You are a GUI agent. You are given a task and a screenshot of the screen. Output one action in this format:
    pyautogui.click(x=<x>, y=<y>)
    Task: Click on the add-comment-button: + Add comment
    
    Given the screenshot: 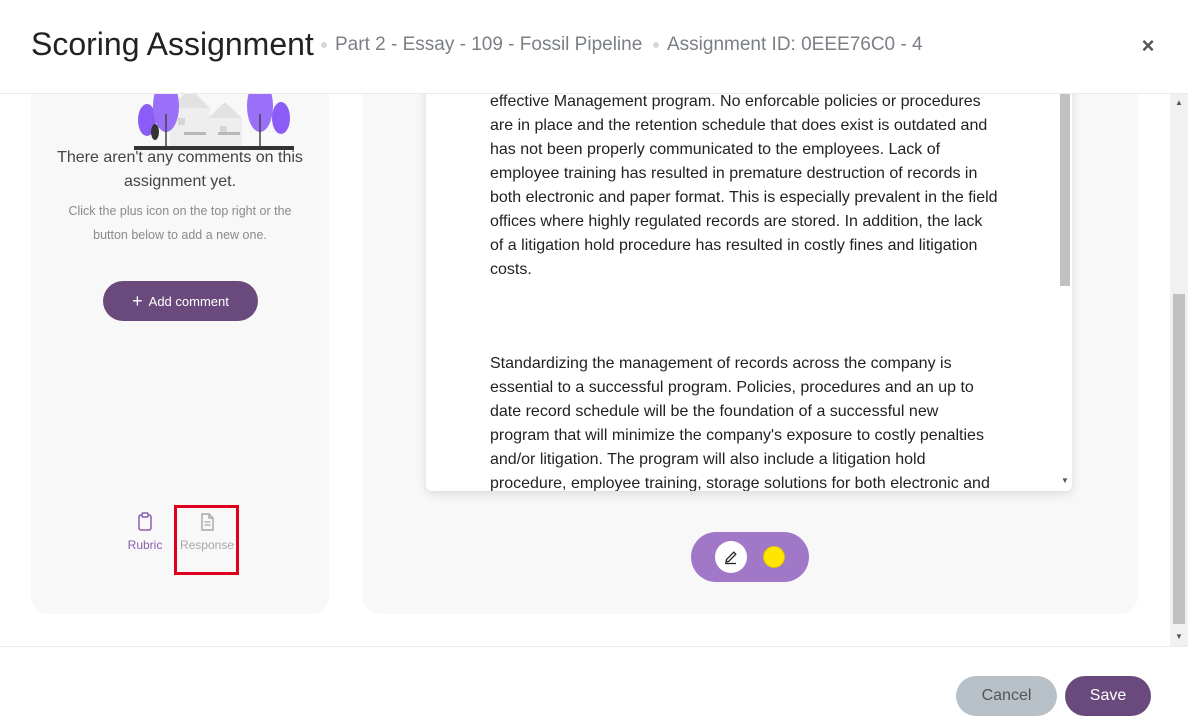 What is the action you would take?
    pyautogui.click(x=180, y=301)
    